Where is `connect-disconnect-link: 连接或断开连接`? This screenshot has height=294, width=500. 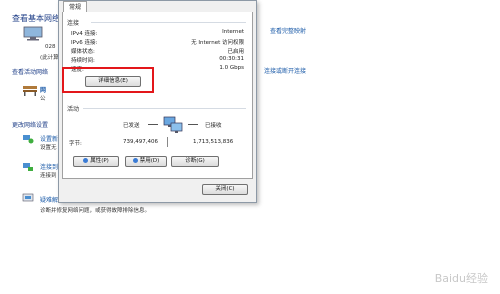
connect-disconnect-link: 连接或断开连接 is located at coordinates (285, 70).